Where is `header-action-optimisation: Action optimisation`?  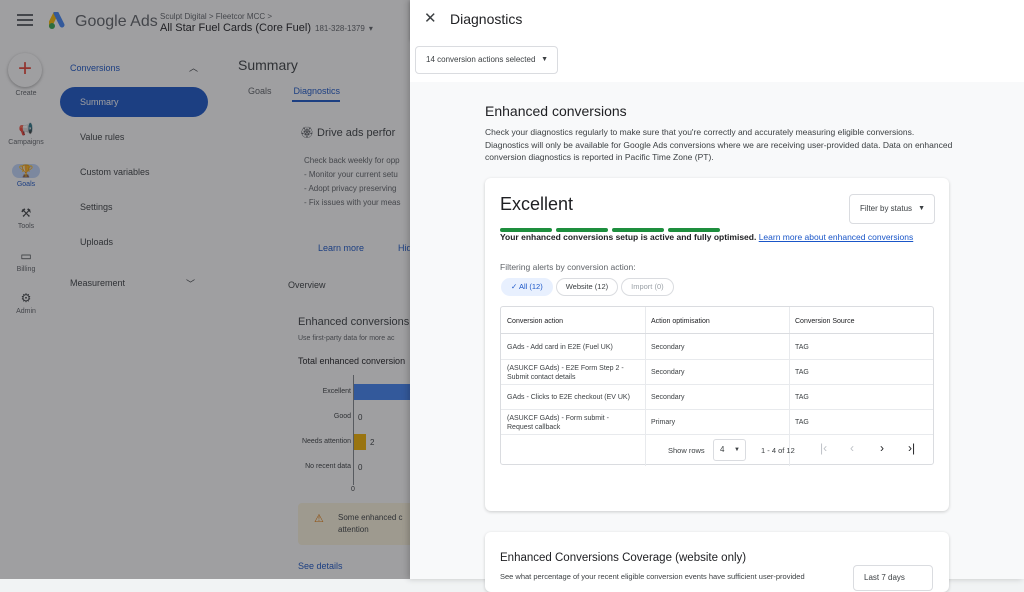
header-action-optimisation: Action optimisation is located at coordinates (680, 321).